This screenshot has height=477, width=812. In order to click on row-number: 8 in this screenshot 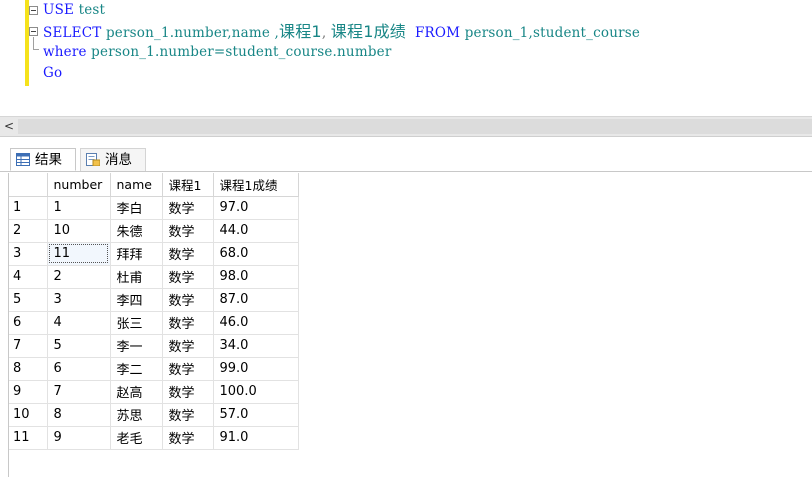, I will do `click(28, 369)`.